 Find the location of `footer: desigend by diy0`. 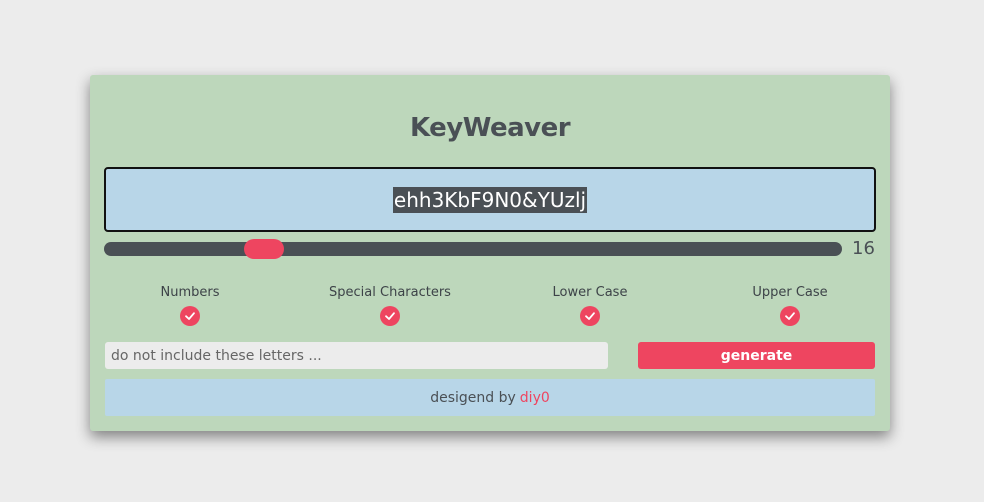

footer: desigend by diy0 is located at coordinates (490, 397).